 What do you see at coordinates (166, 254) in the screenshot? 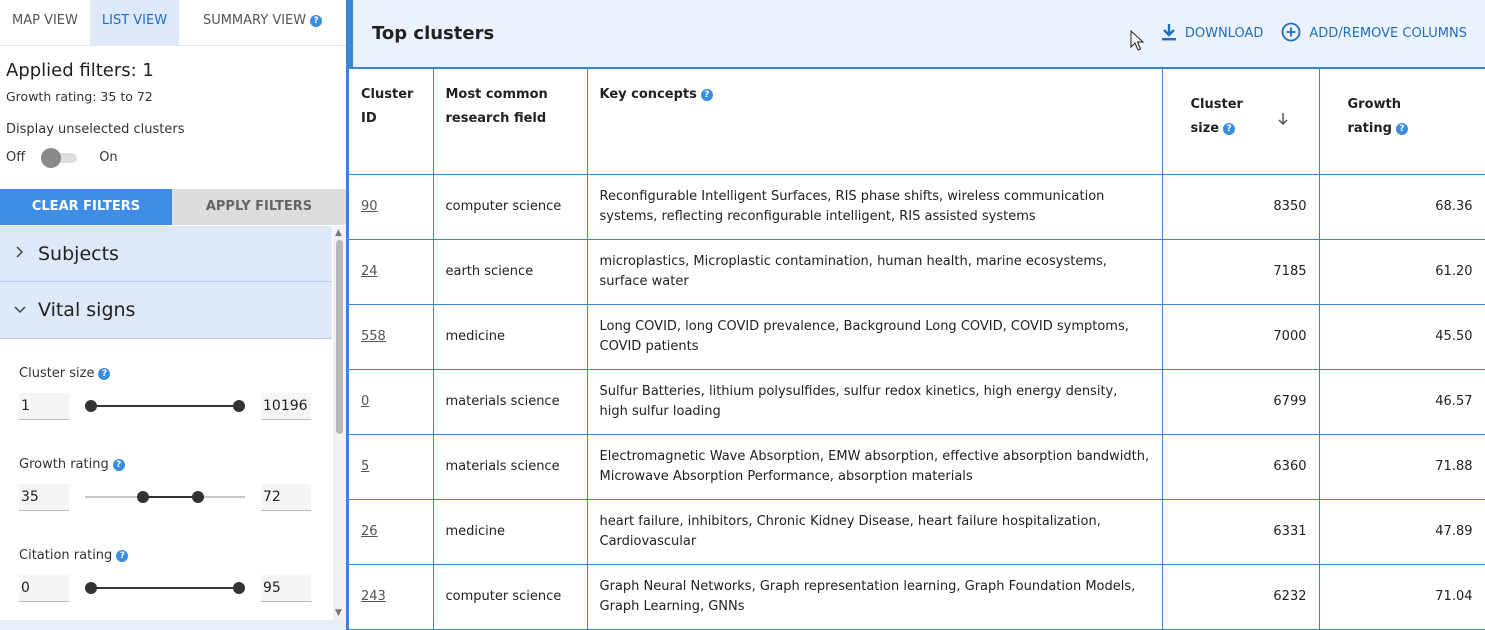
I see `accordion-subjects: Subjects` at bounding box center [166, 254].